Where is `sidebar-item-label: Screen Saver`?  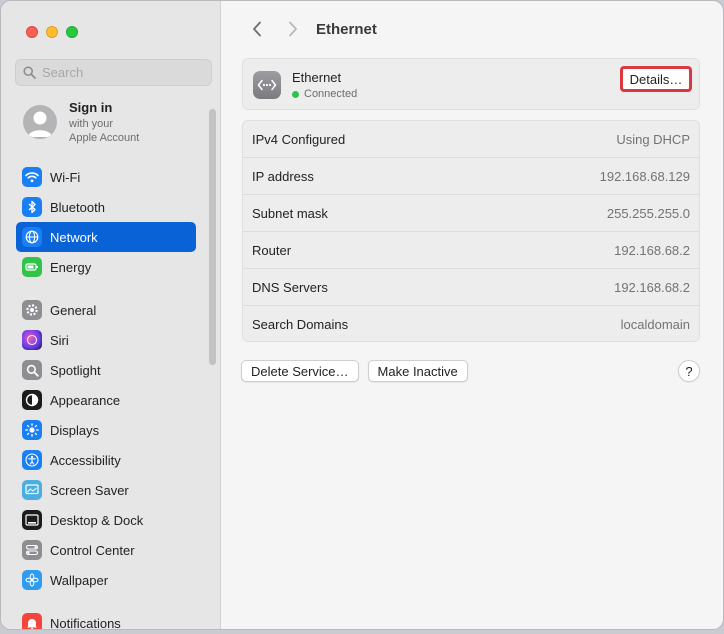
sidebar-item-label: Screen Saver is located at coordinates (89, 490).